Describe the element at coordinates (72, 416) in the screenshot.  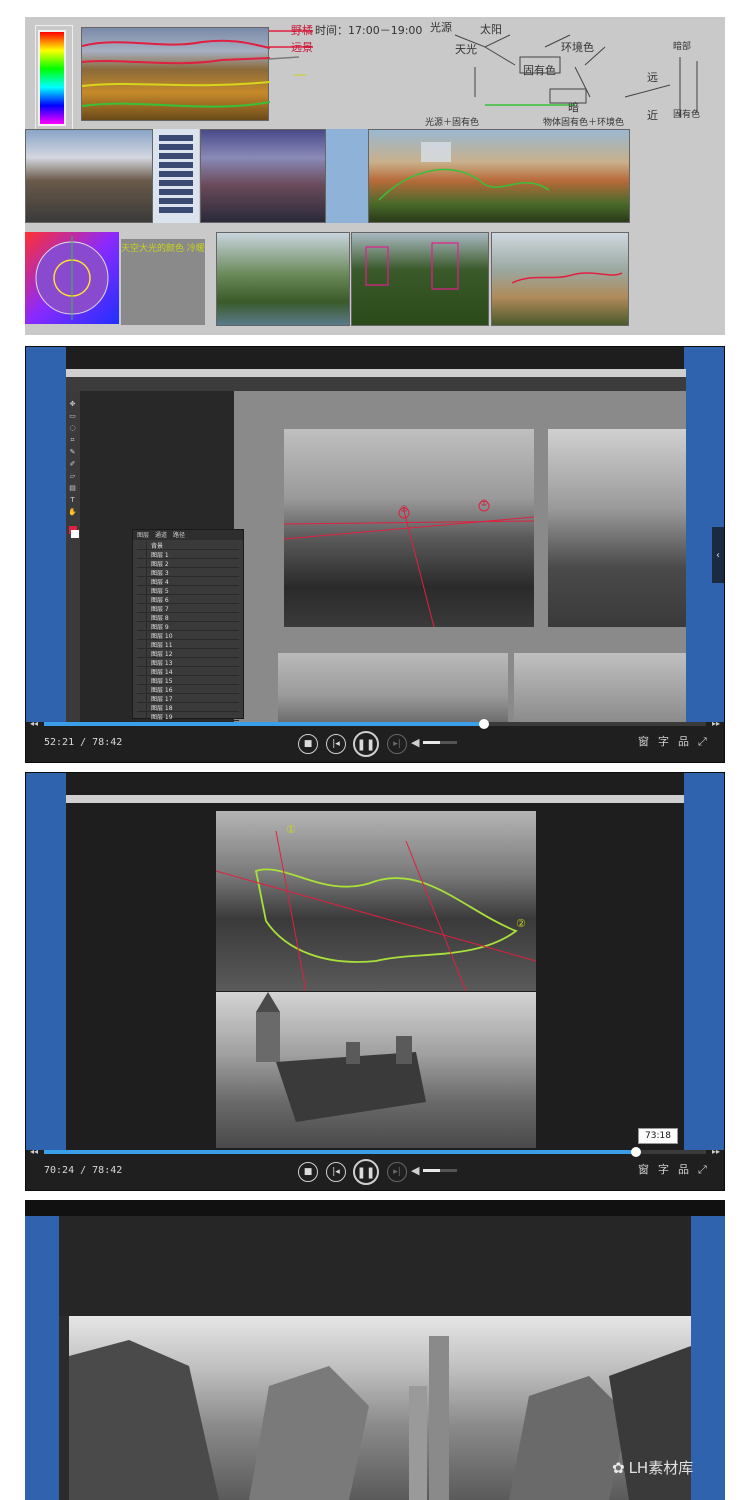
I see `marquee-tool-icon: ▭` at that location.